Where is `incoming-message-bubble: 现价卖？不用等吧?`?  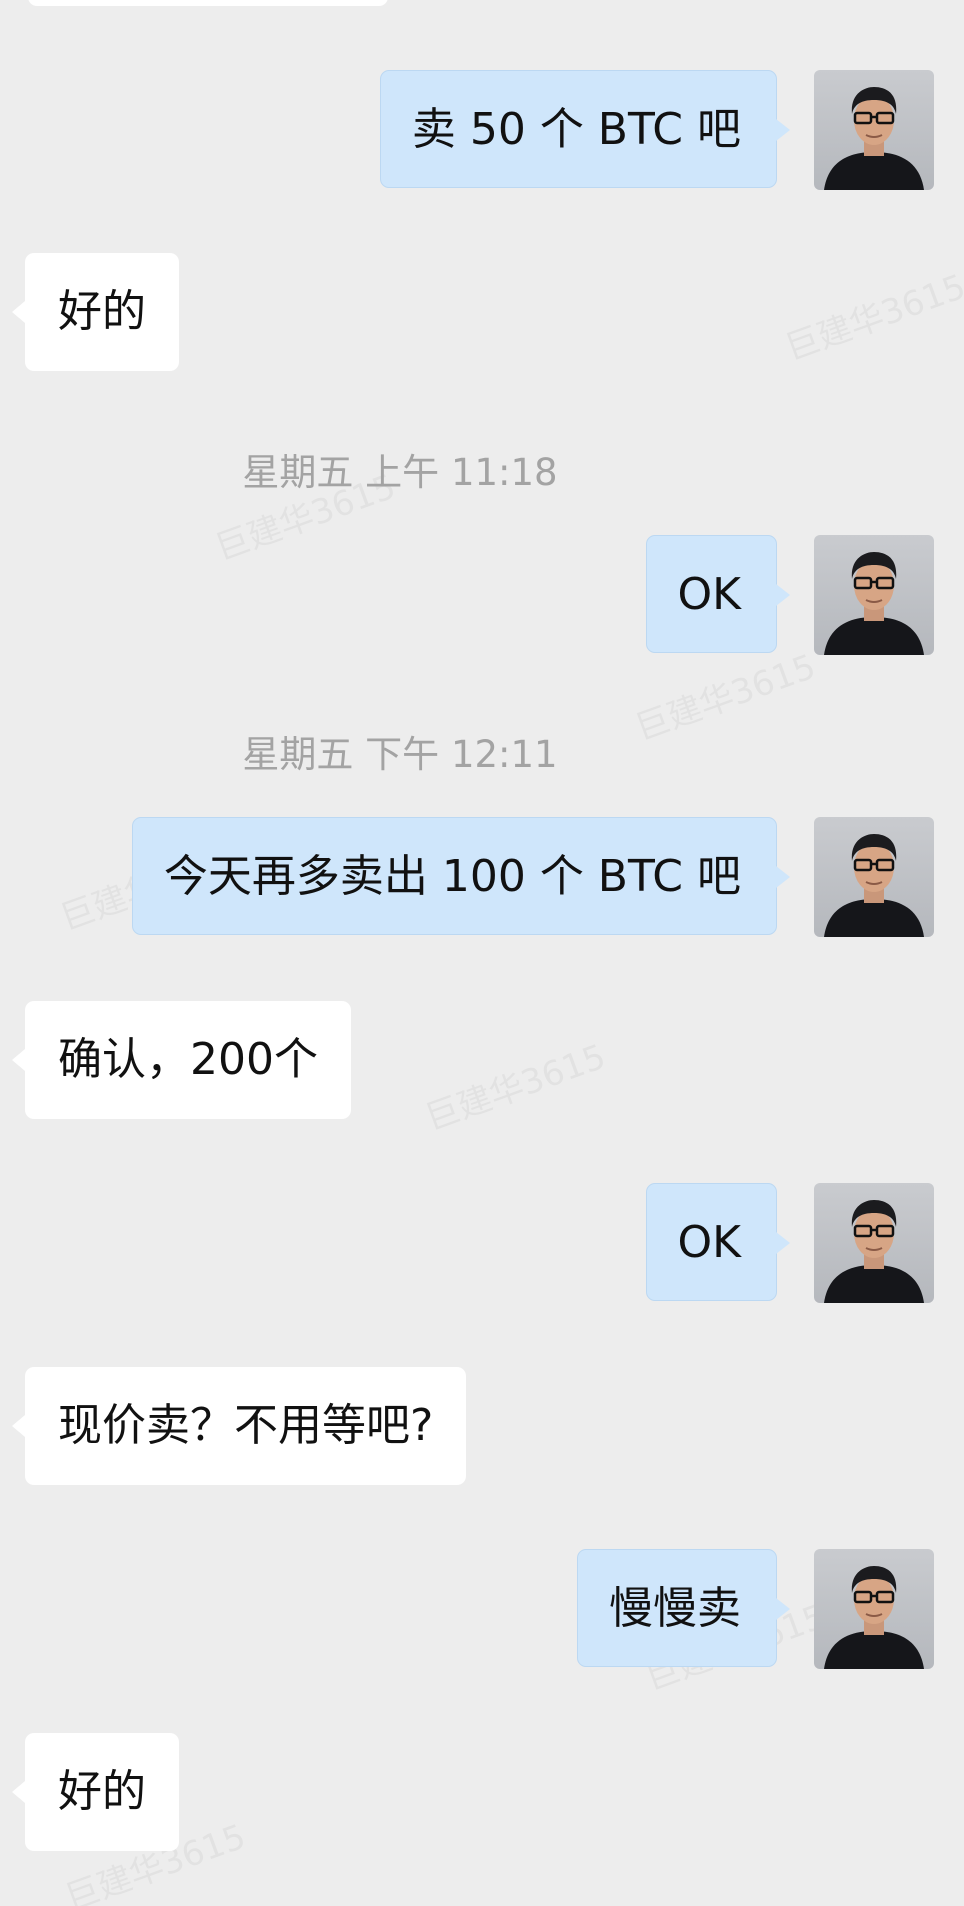 incoming-message-bubble: 现价卖？不用等吧? is located at coordinates (239, 1426).